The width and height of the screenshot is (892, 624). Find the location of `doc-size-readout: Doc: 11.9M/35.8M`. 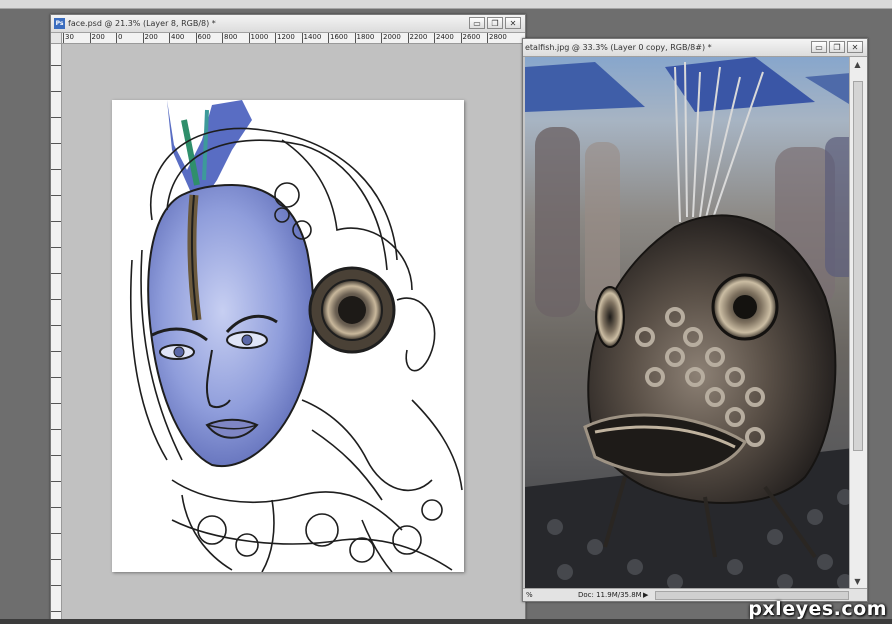

doc-size-readout: Doc: 11.9M/35.8M is located at coordinates (610, 595).